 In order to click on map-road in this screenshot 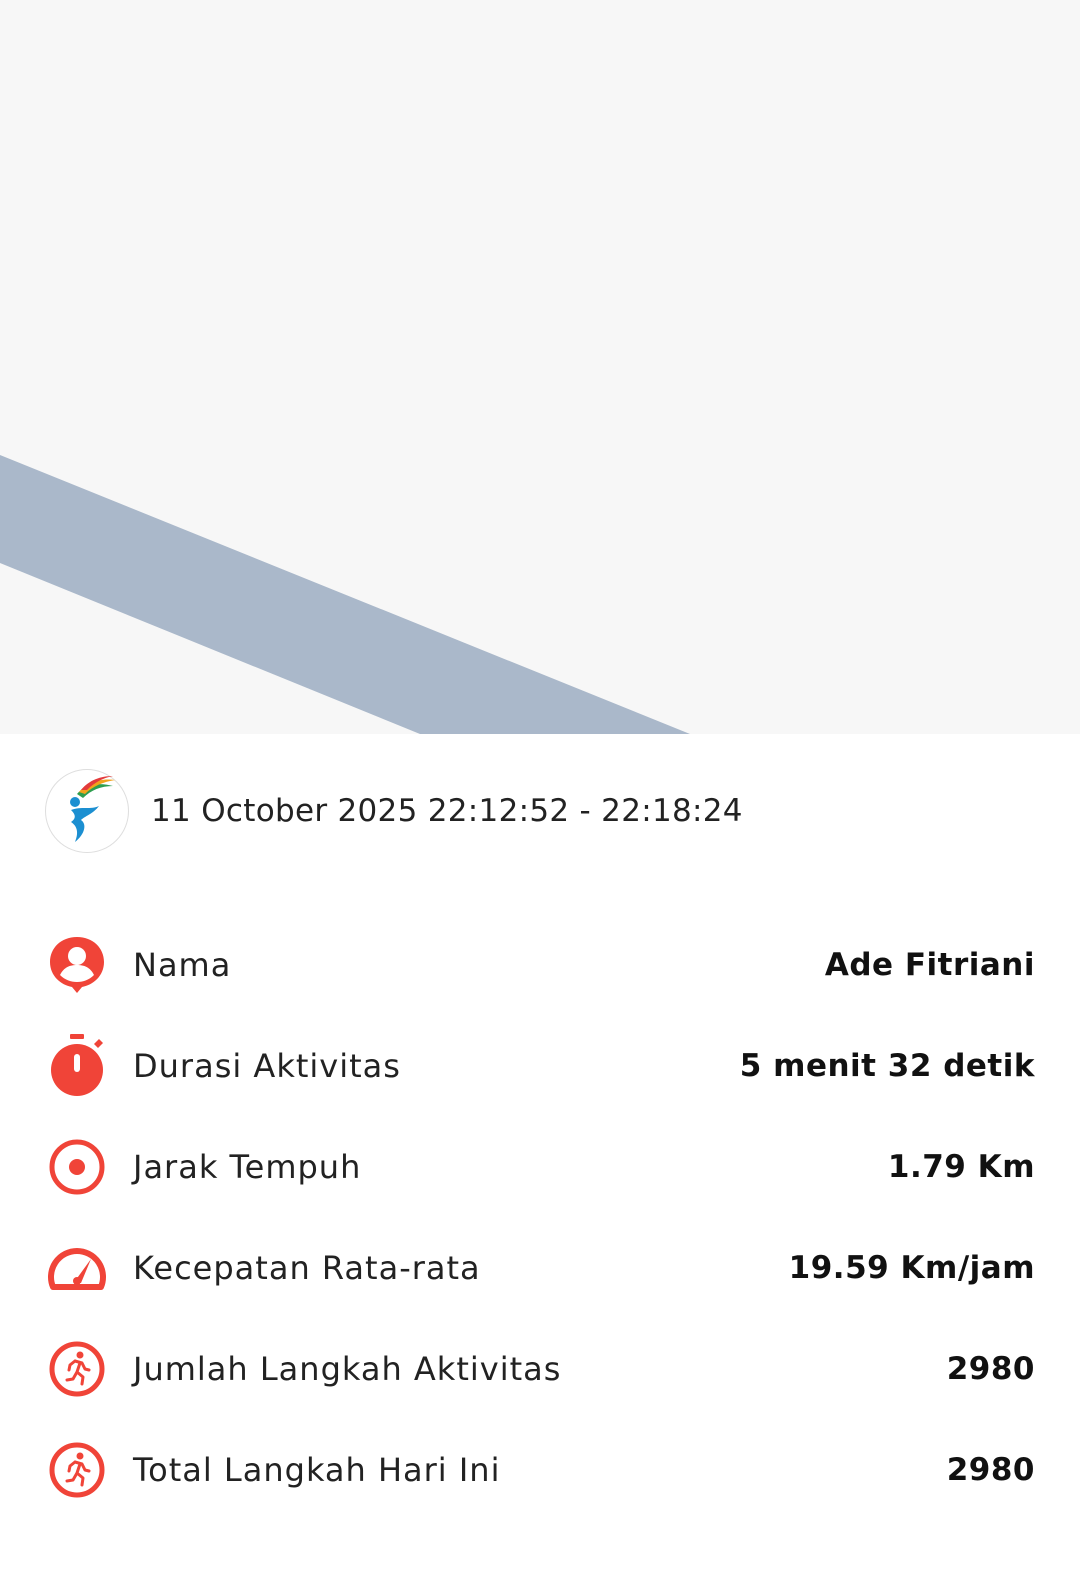, I will do `click(345, 594)`.